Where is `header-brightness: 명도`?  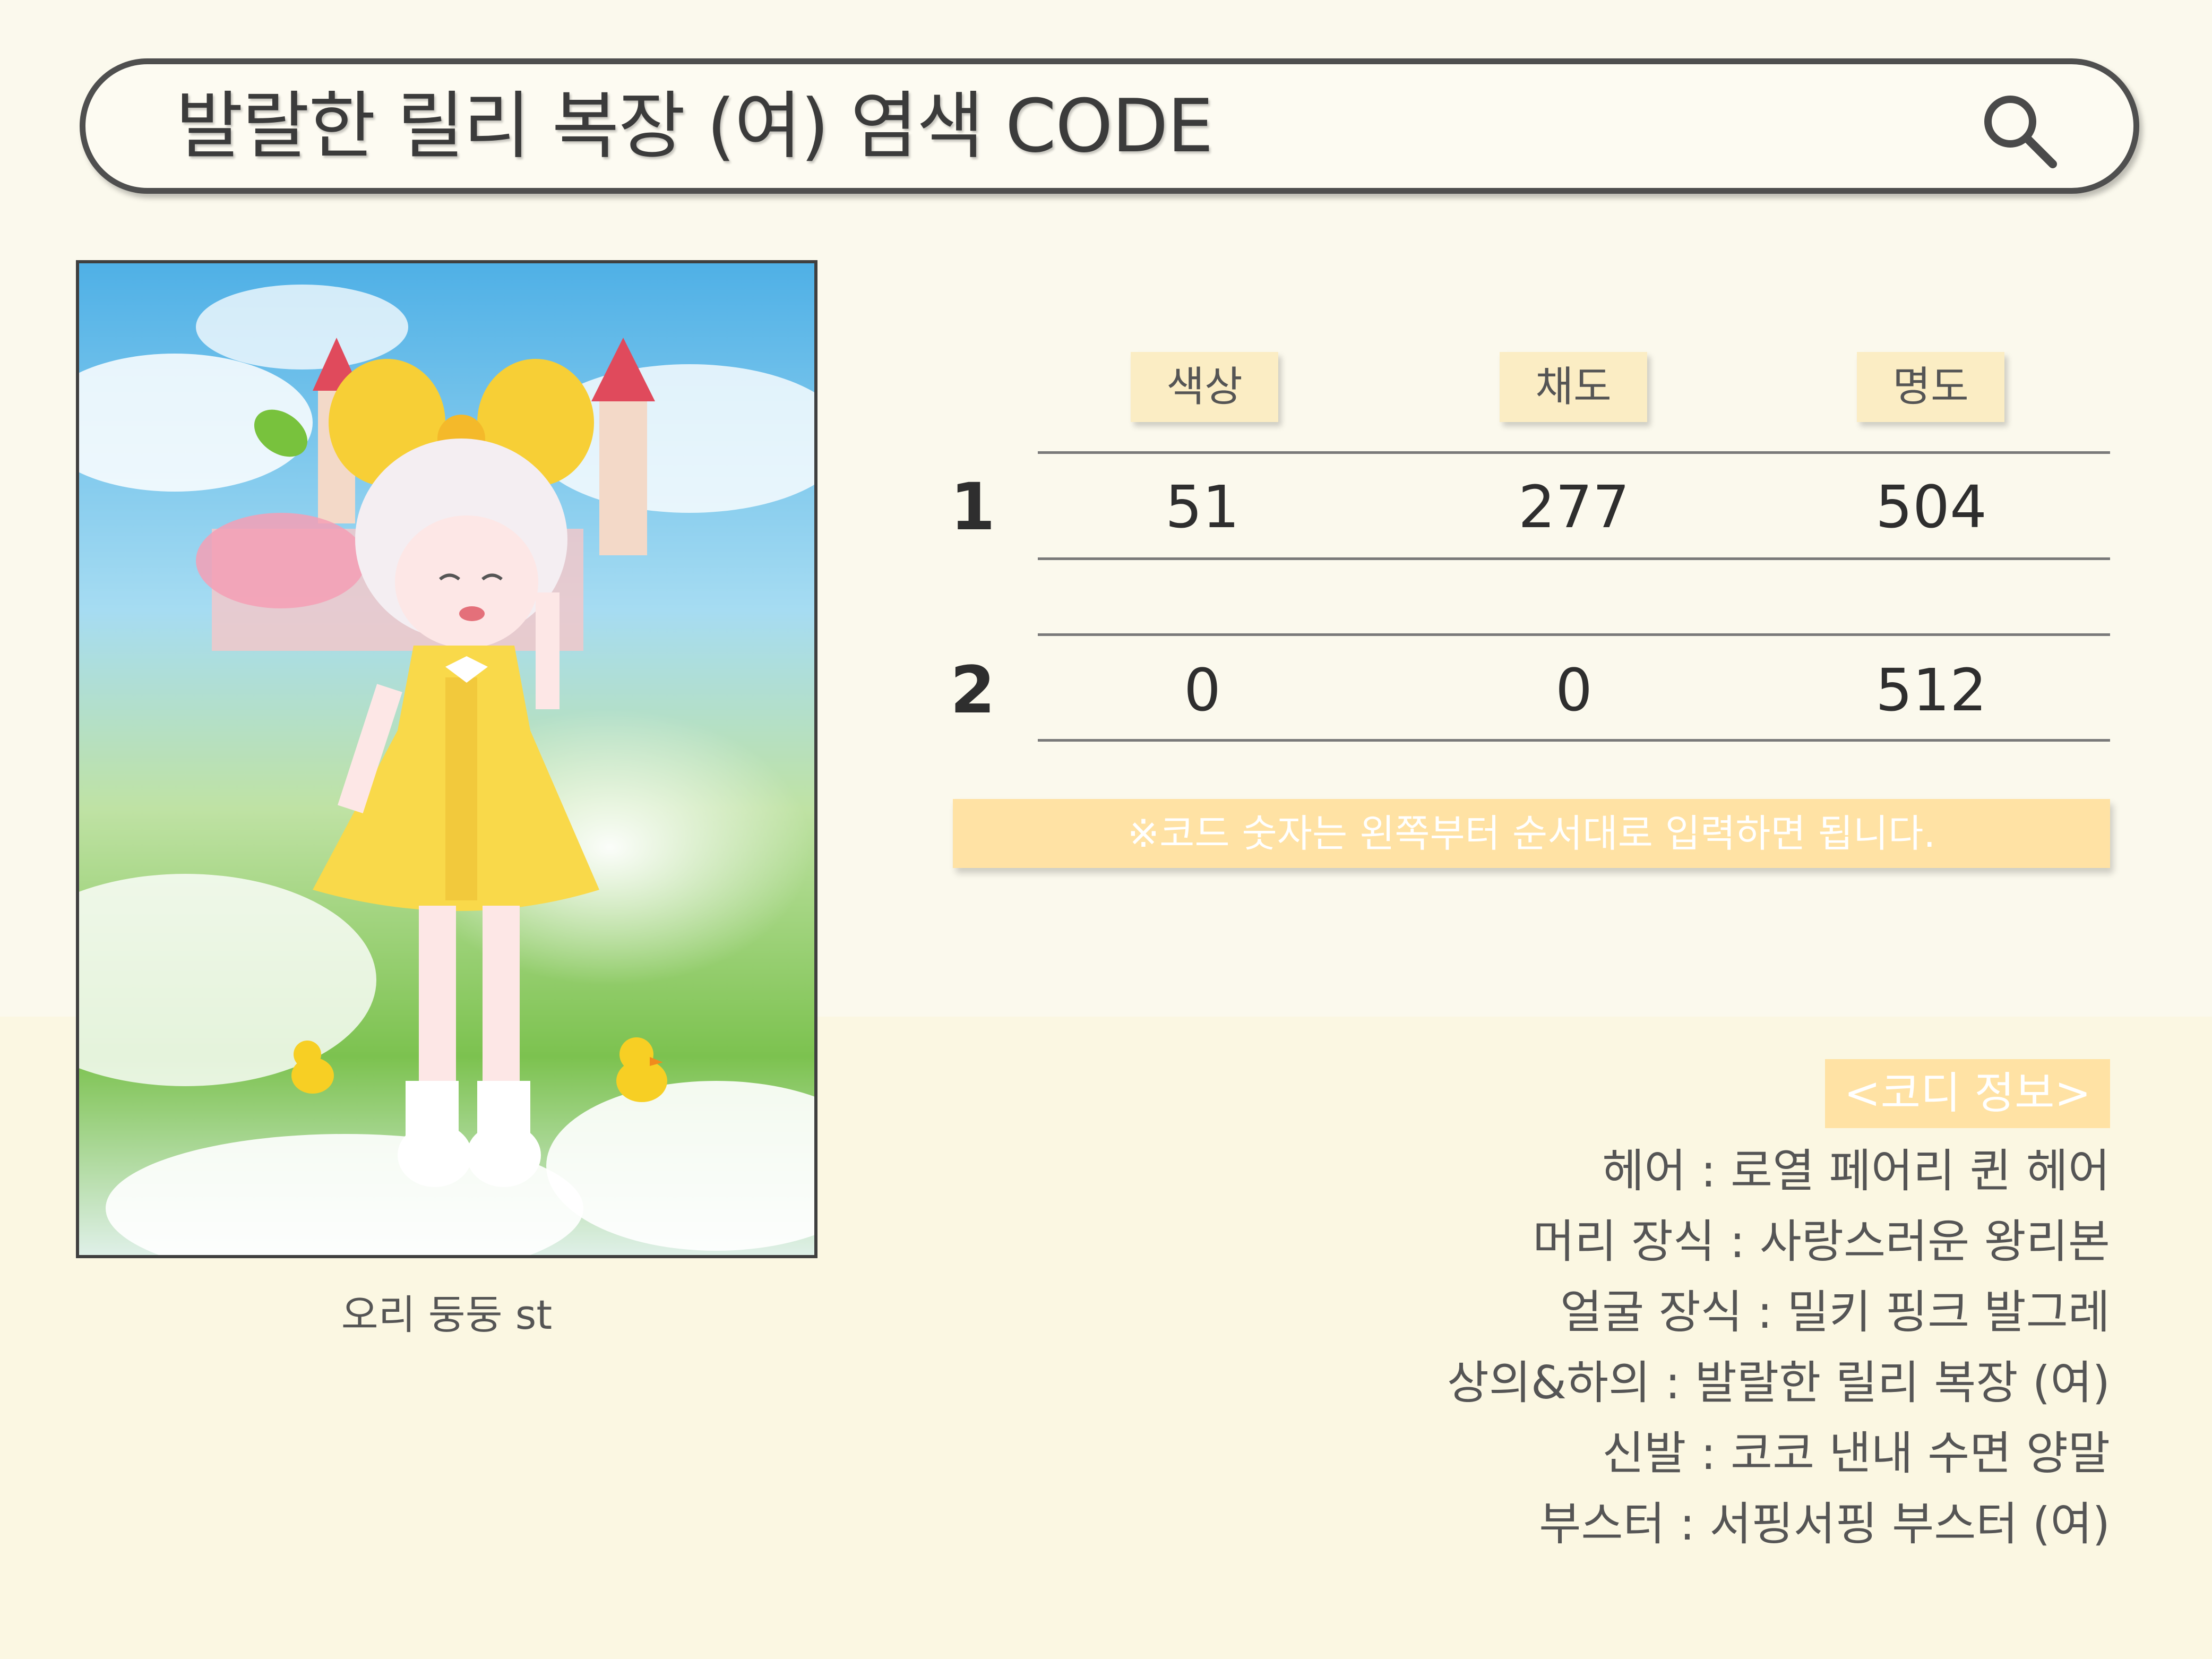 header-brightness: 명도 is located at coordinates (1930, 387).